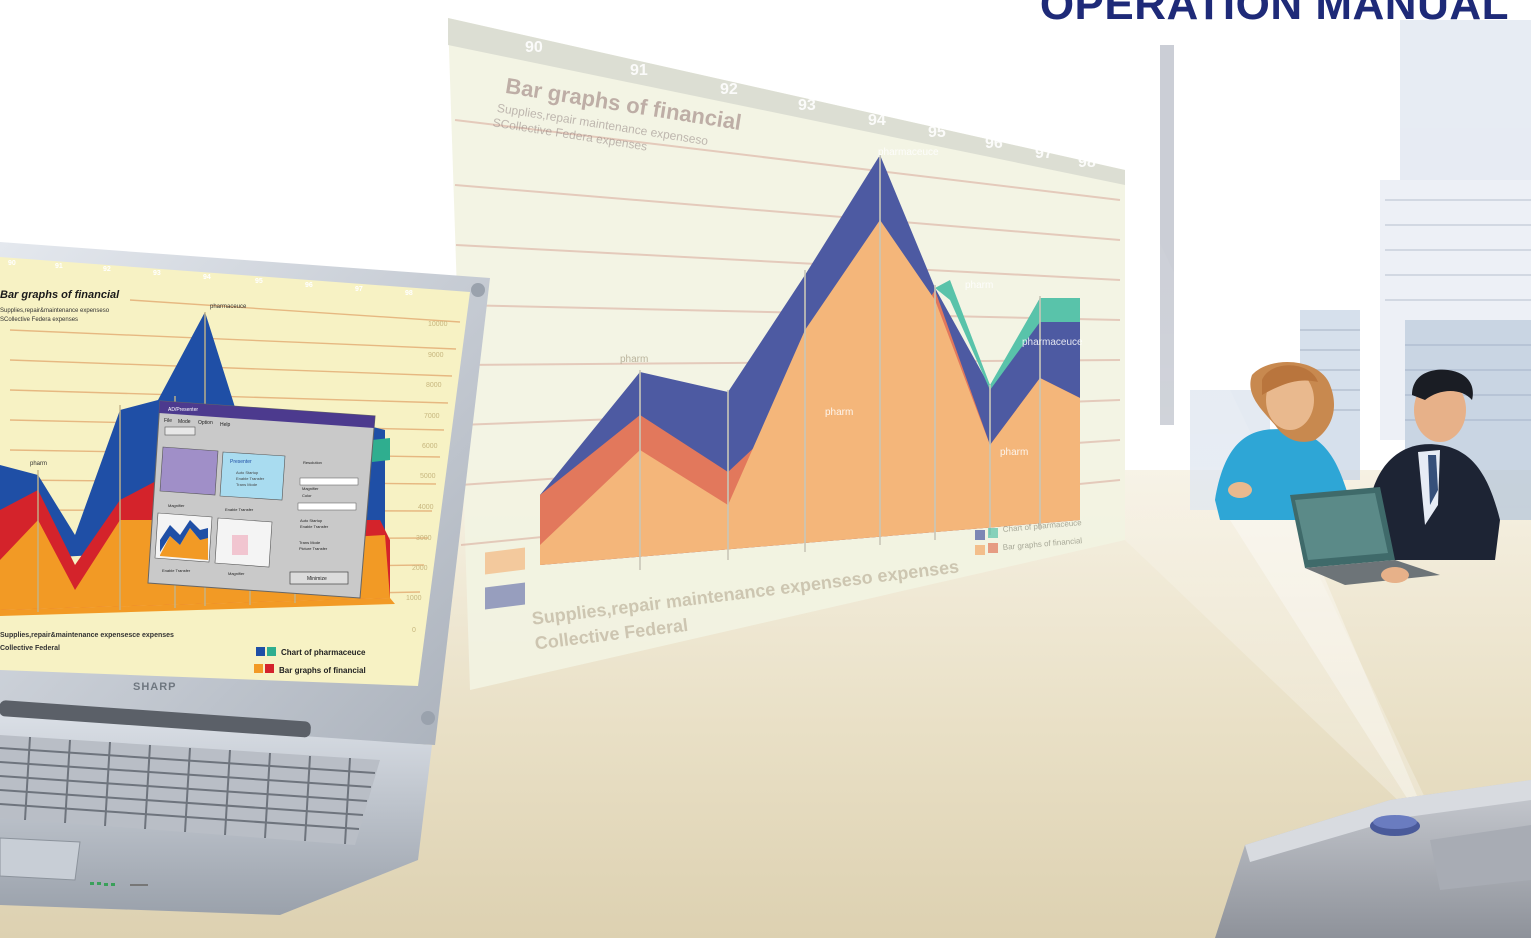 The height and width of the screenshot is (938, 1531). I want to click on laptop-annotation: pharm, so click(38, 464).